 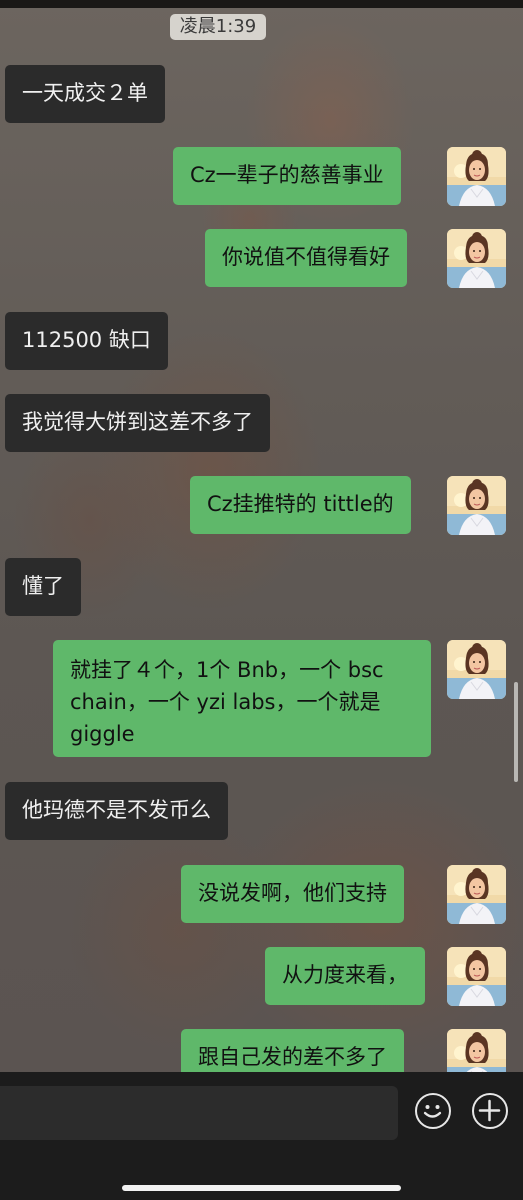 I want to click on scrollbar, so click(x=516, y=732).